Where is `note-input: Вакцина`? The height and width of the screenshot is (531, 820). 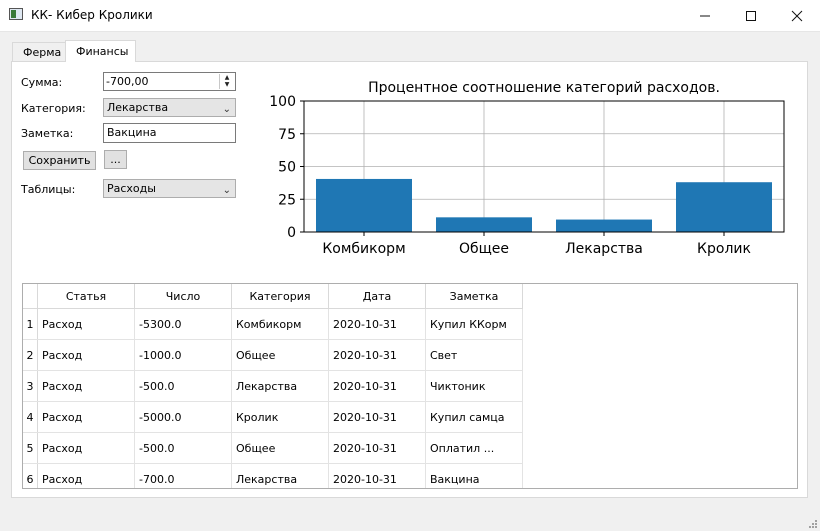 note-input: Вакцина is located at coordinates (169, 133).